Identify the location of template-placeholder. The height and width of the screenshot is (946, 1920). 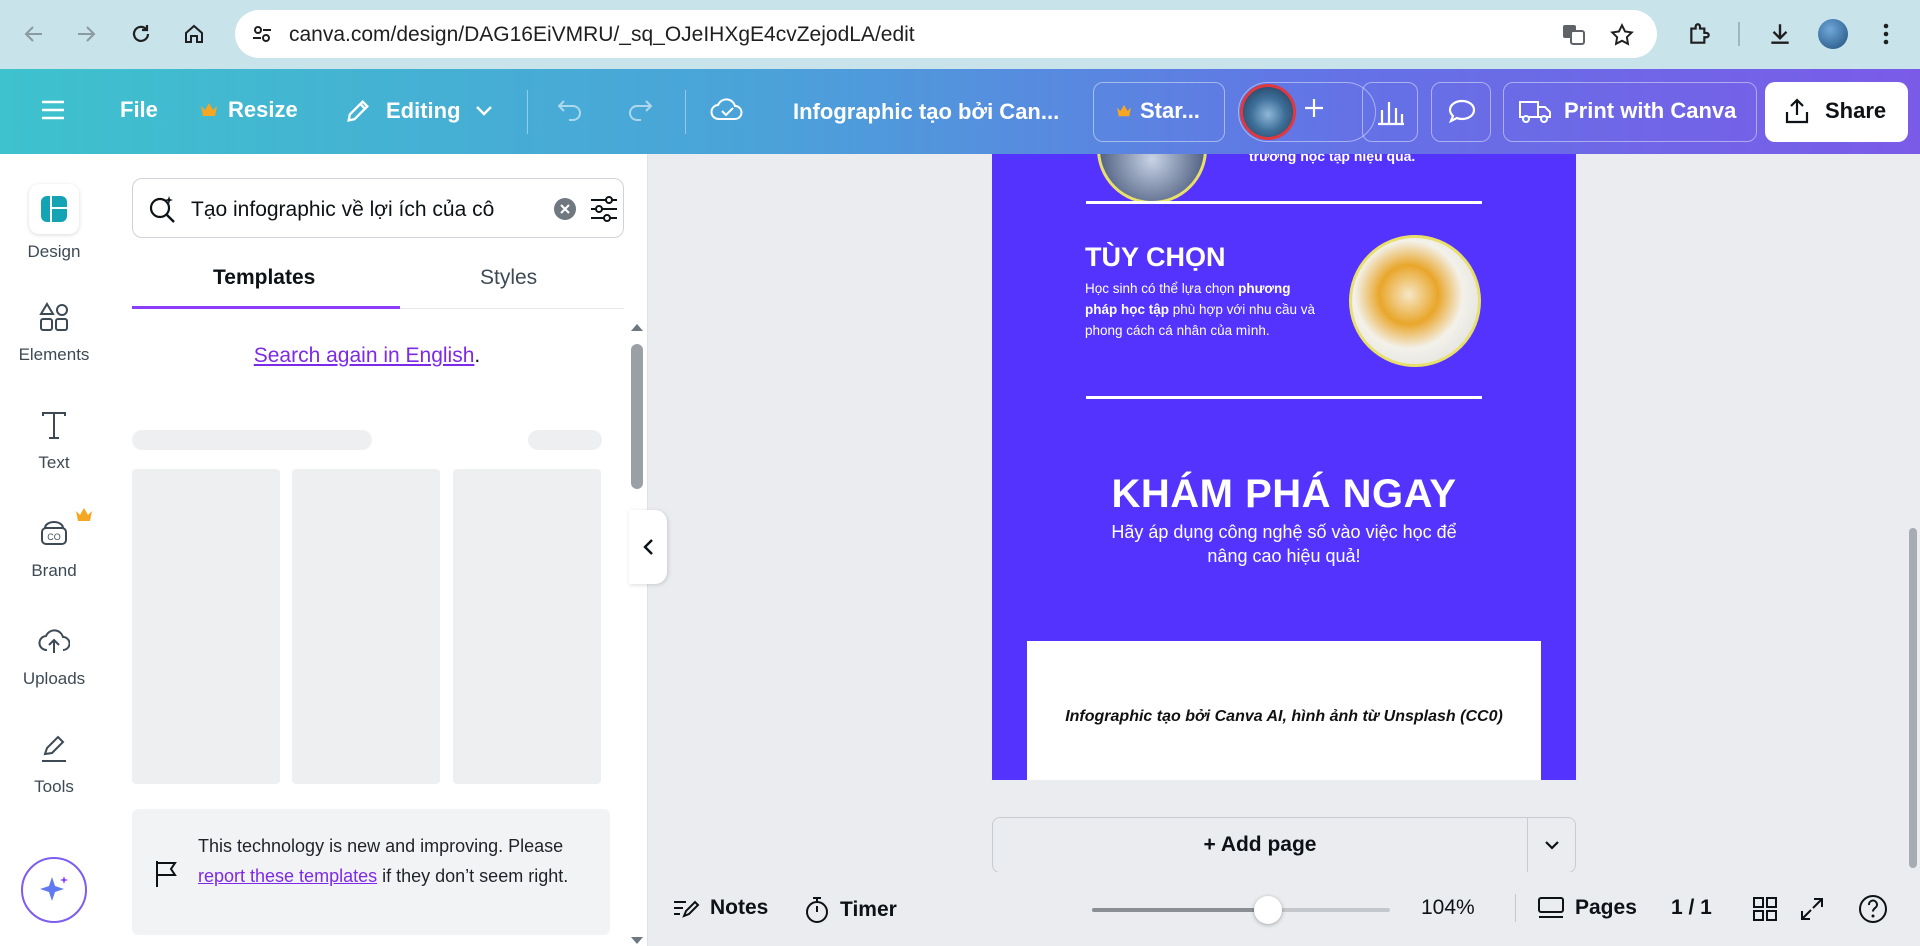
(527, 626).